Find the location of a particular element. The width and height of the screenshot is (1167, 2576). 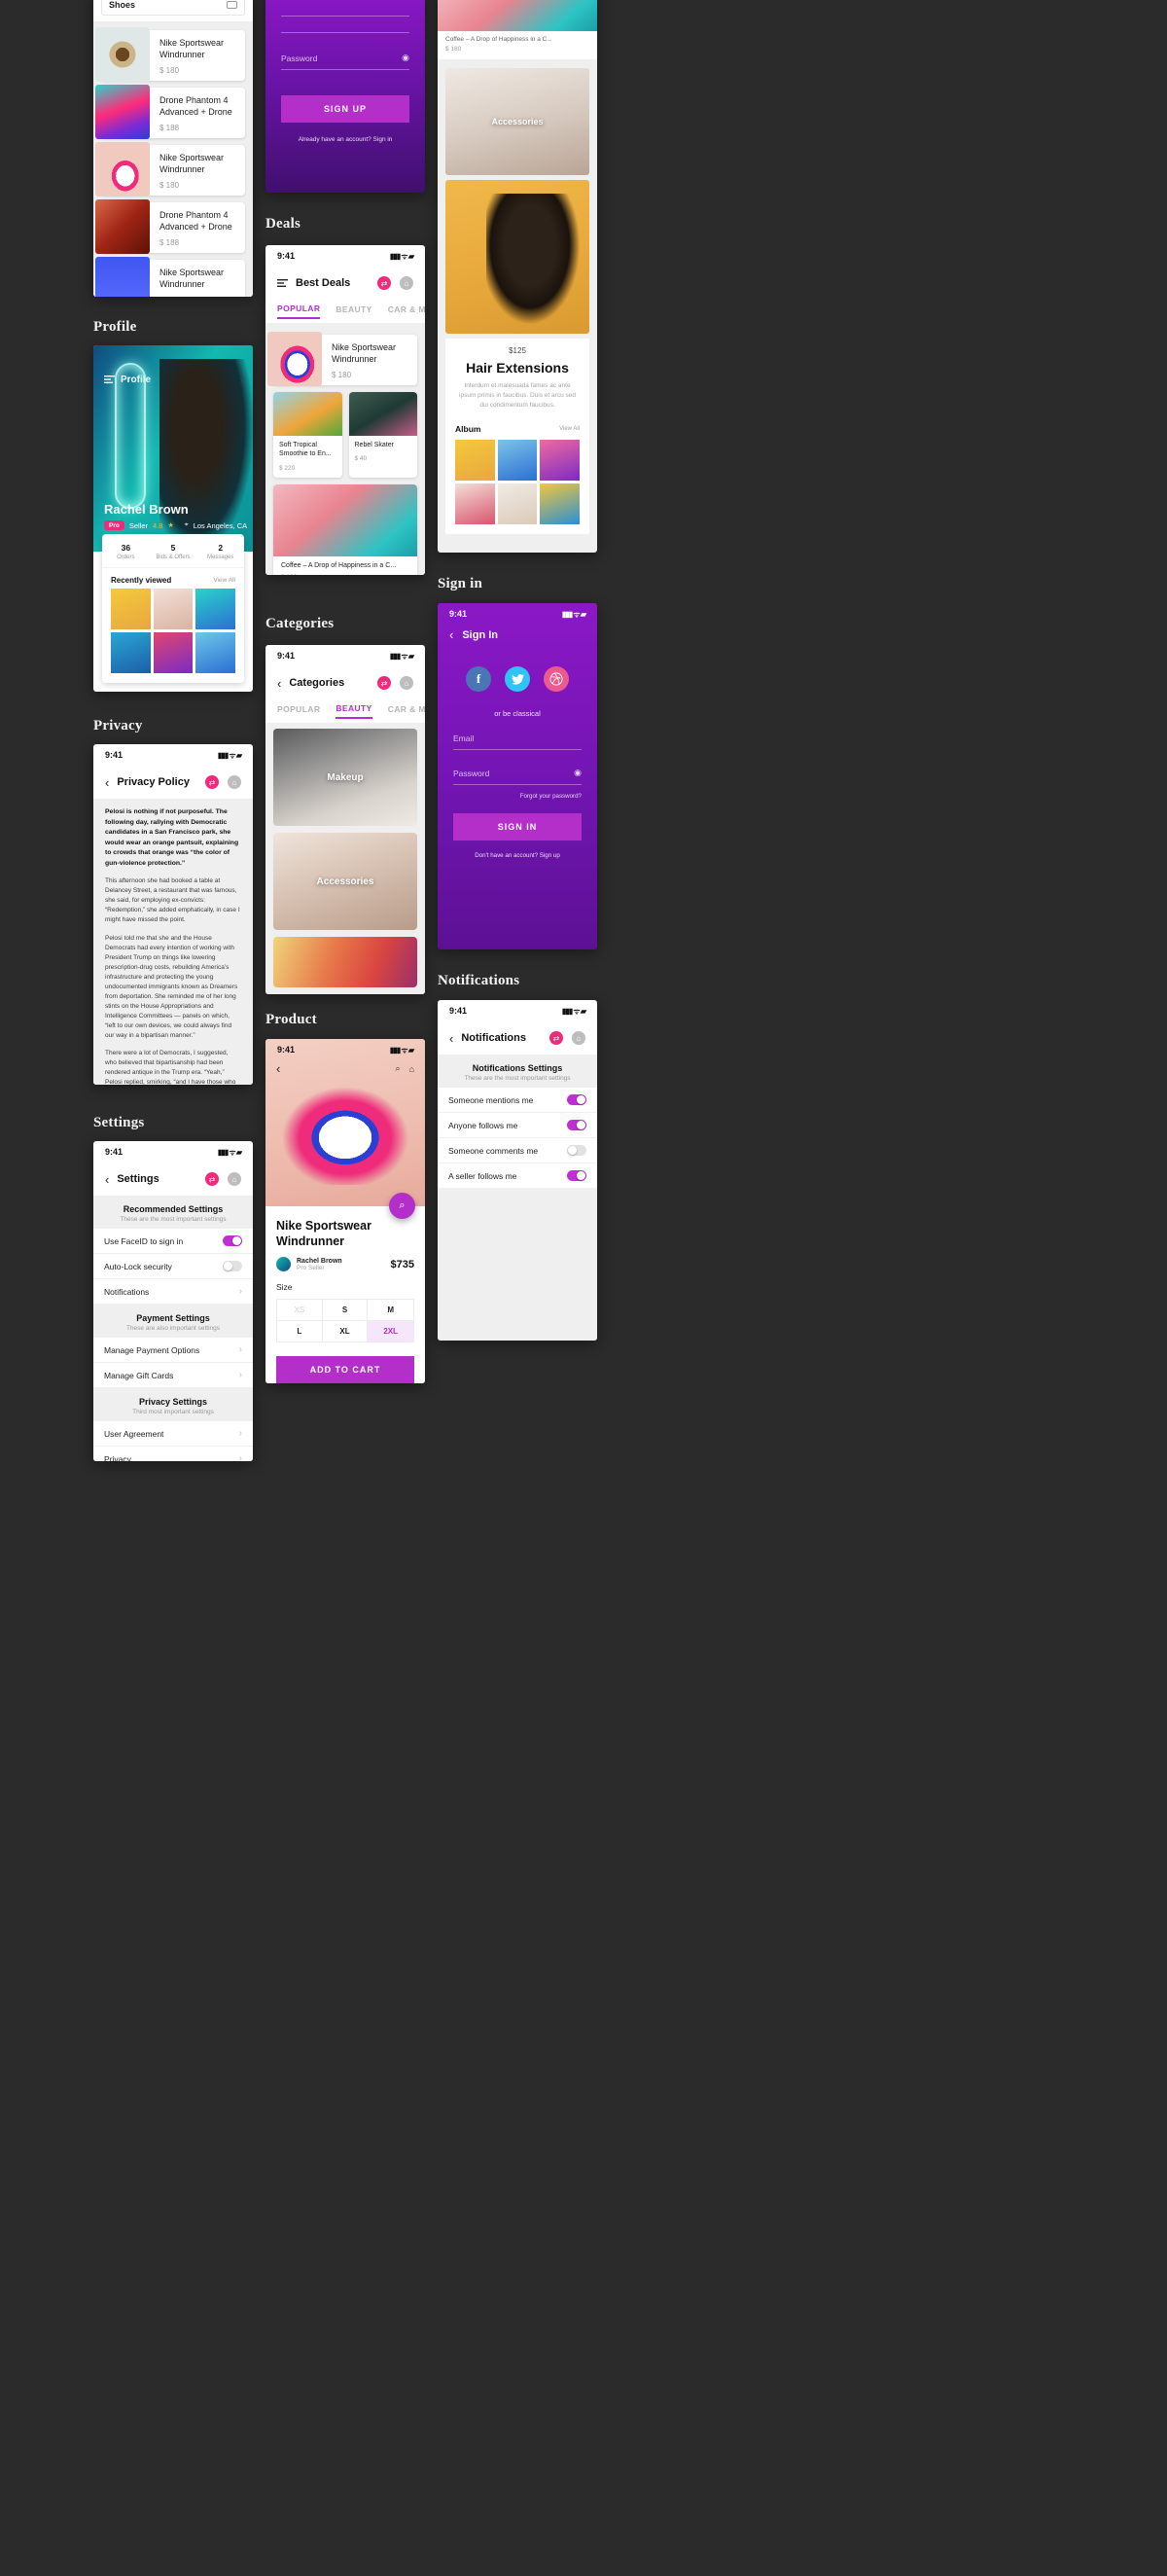

notification-row: Someone mentions me is located at coordinates (517, 1100).